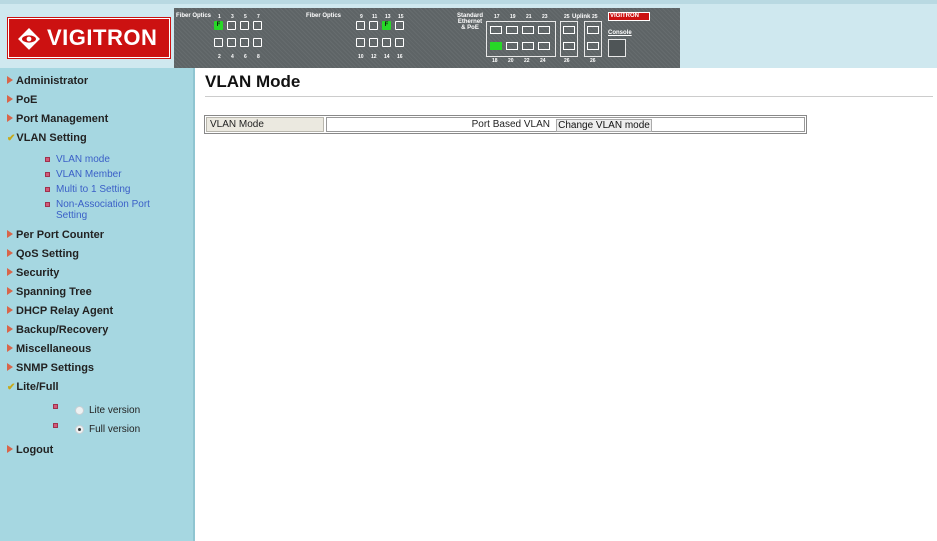 The height and width of the screenshot is (541, 937). What do you see at coordinates (258, 17) in the screenshot?
I see `port-num: 7` at bounding box center [258, 17].